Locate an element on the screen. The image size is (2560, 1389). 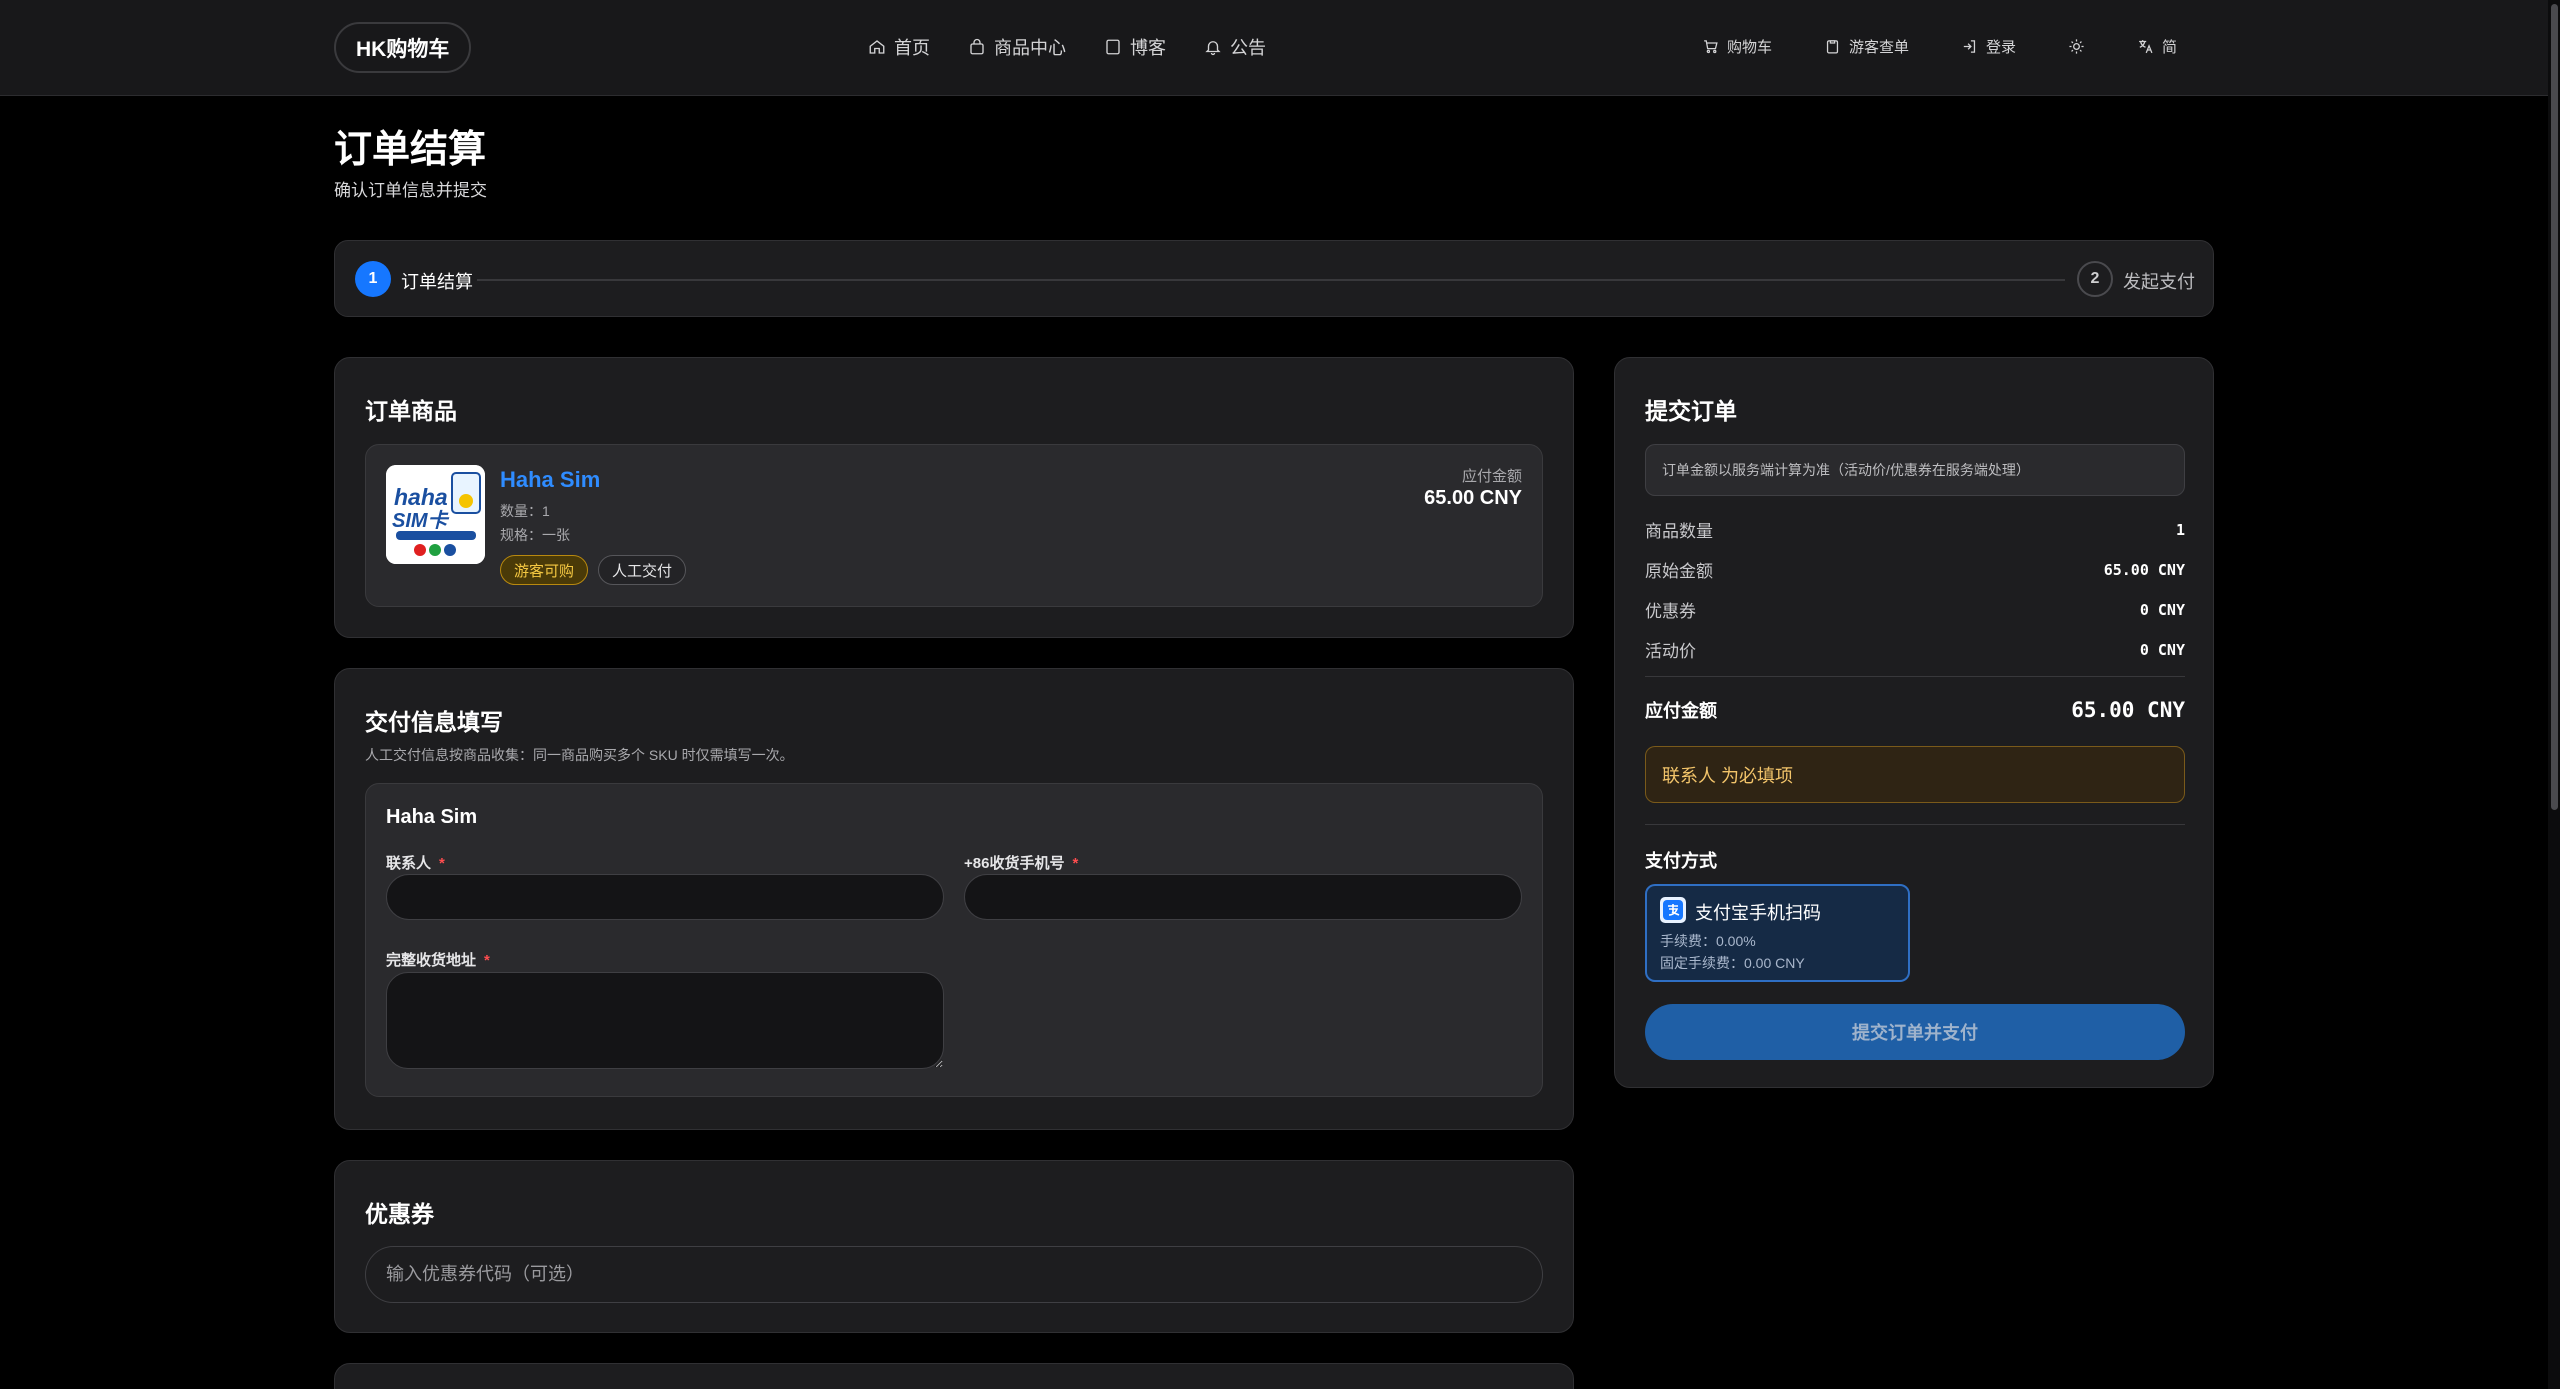
step-2-number: 2 is located at coordinates (2095, 279).